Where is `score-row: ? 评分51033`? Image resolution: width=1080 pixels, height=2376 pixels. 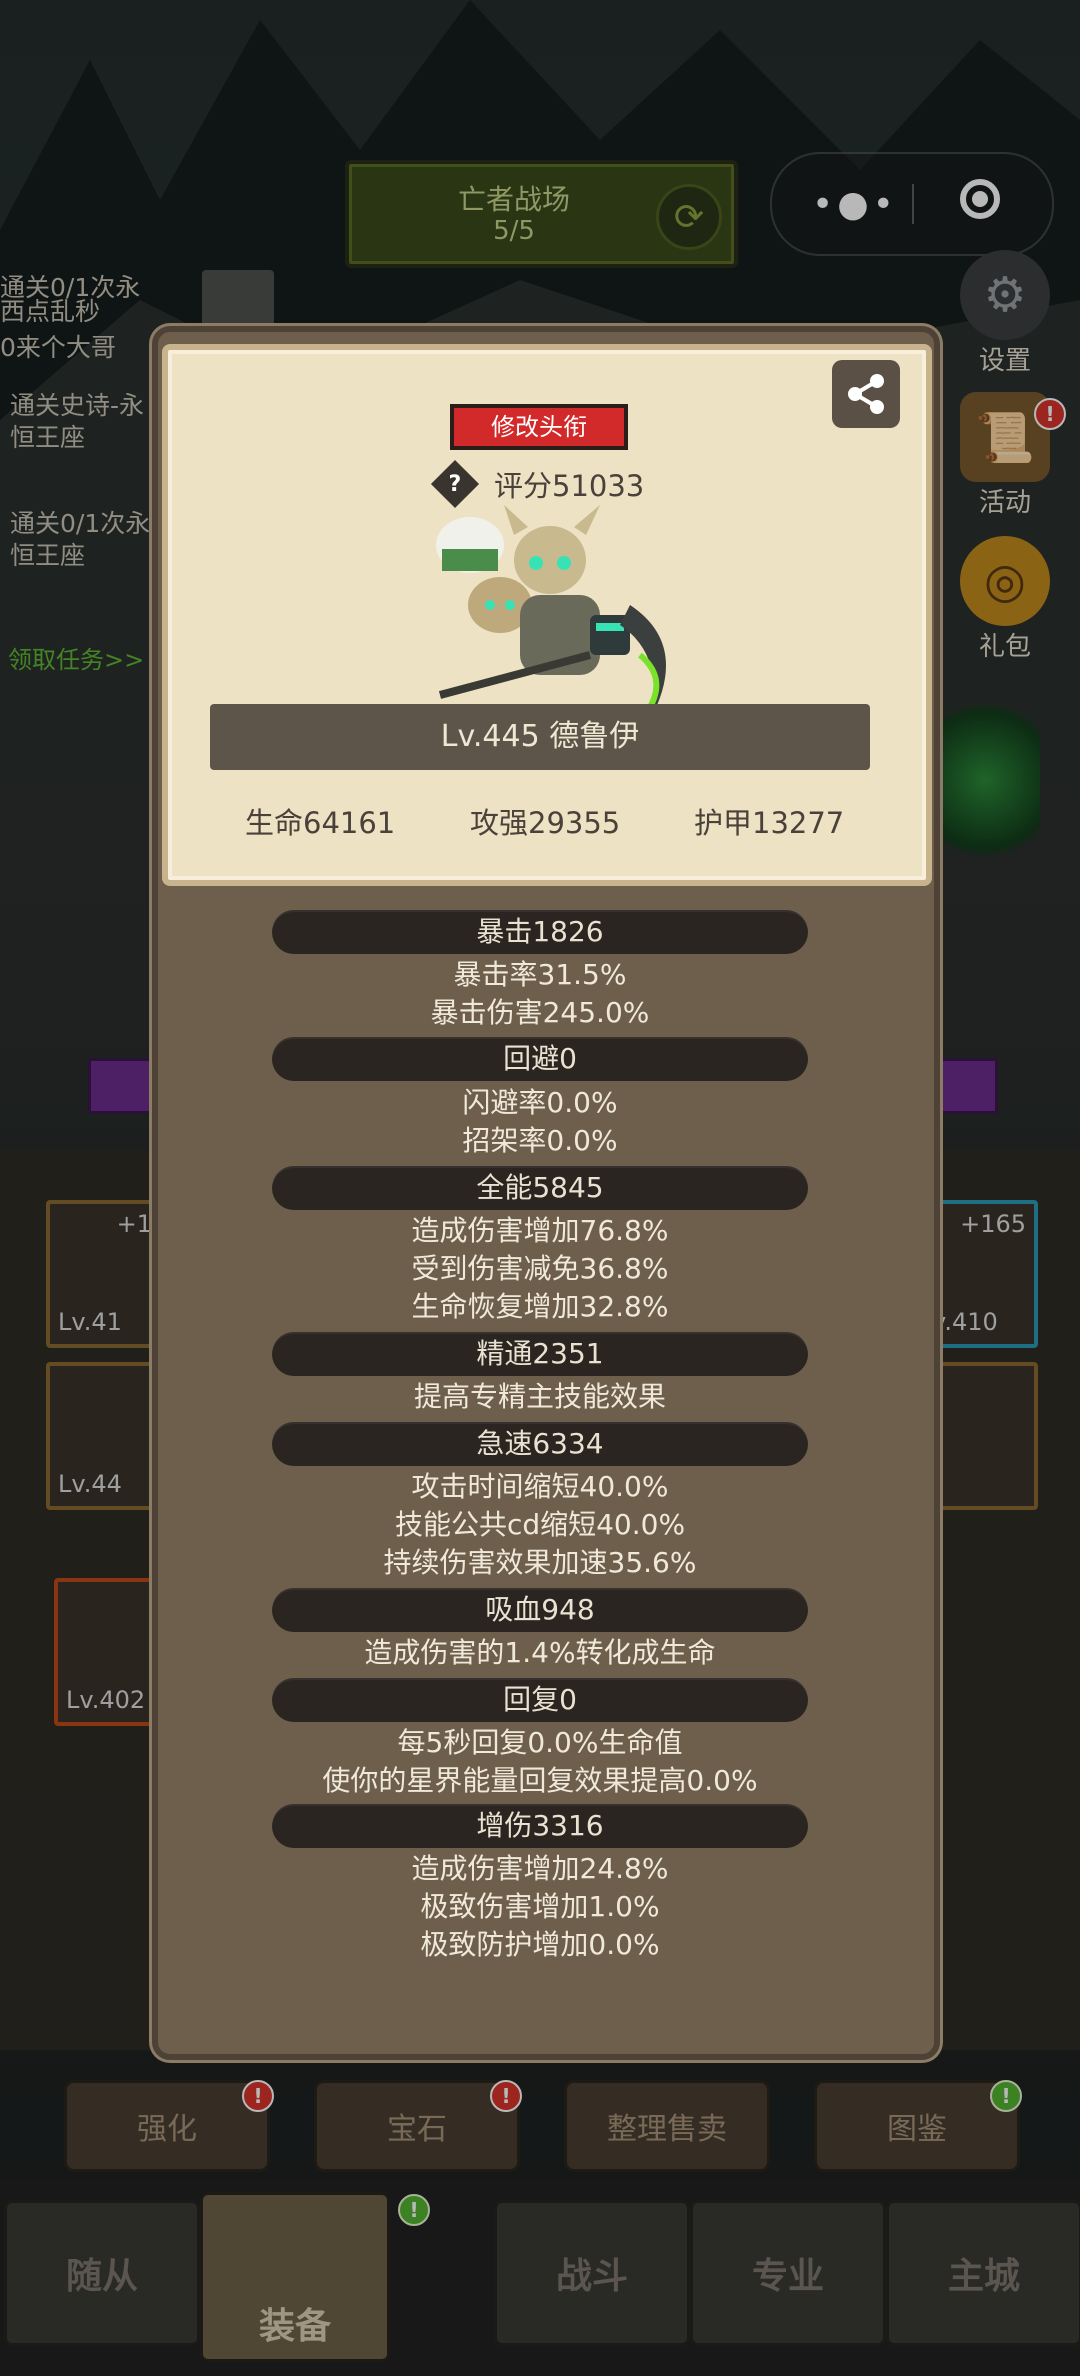 score-row: ? 评分51033 is located at coordinates (537, 484).